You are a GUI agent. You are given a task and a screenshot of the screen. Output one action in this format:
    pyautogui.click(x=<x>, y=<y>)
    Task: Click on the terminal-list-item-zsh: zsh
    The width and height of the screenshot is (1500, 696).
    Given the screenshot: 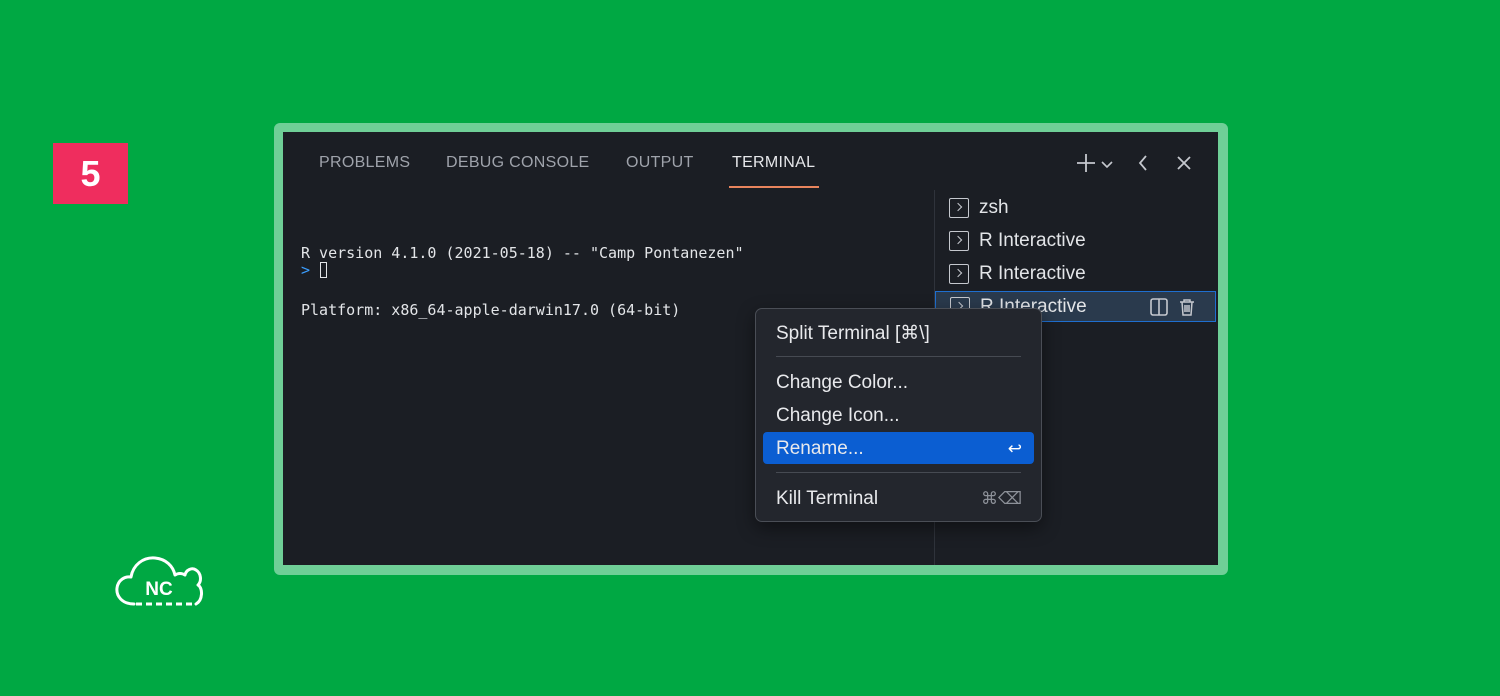 What is the action you would take?
    pyautogui.click(x=1075, y=207)
    